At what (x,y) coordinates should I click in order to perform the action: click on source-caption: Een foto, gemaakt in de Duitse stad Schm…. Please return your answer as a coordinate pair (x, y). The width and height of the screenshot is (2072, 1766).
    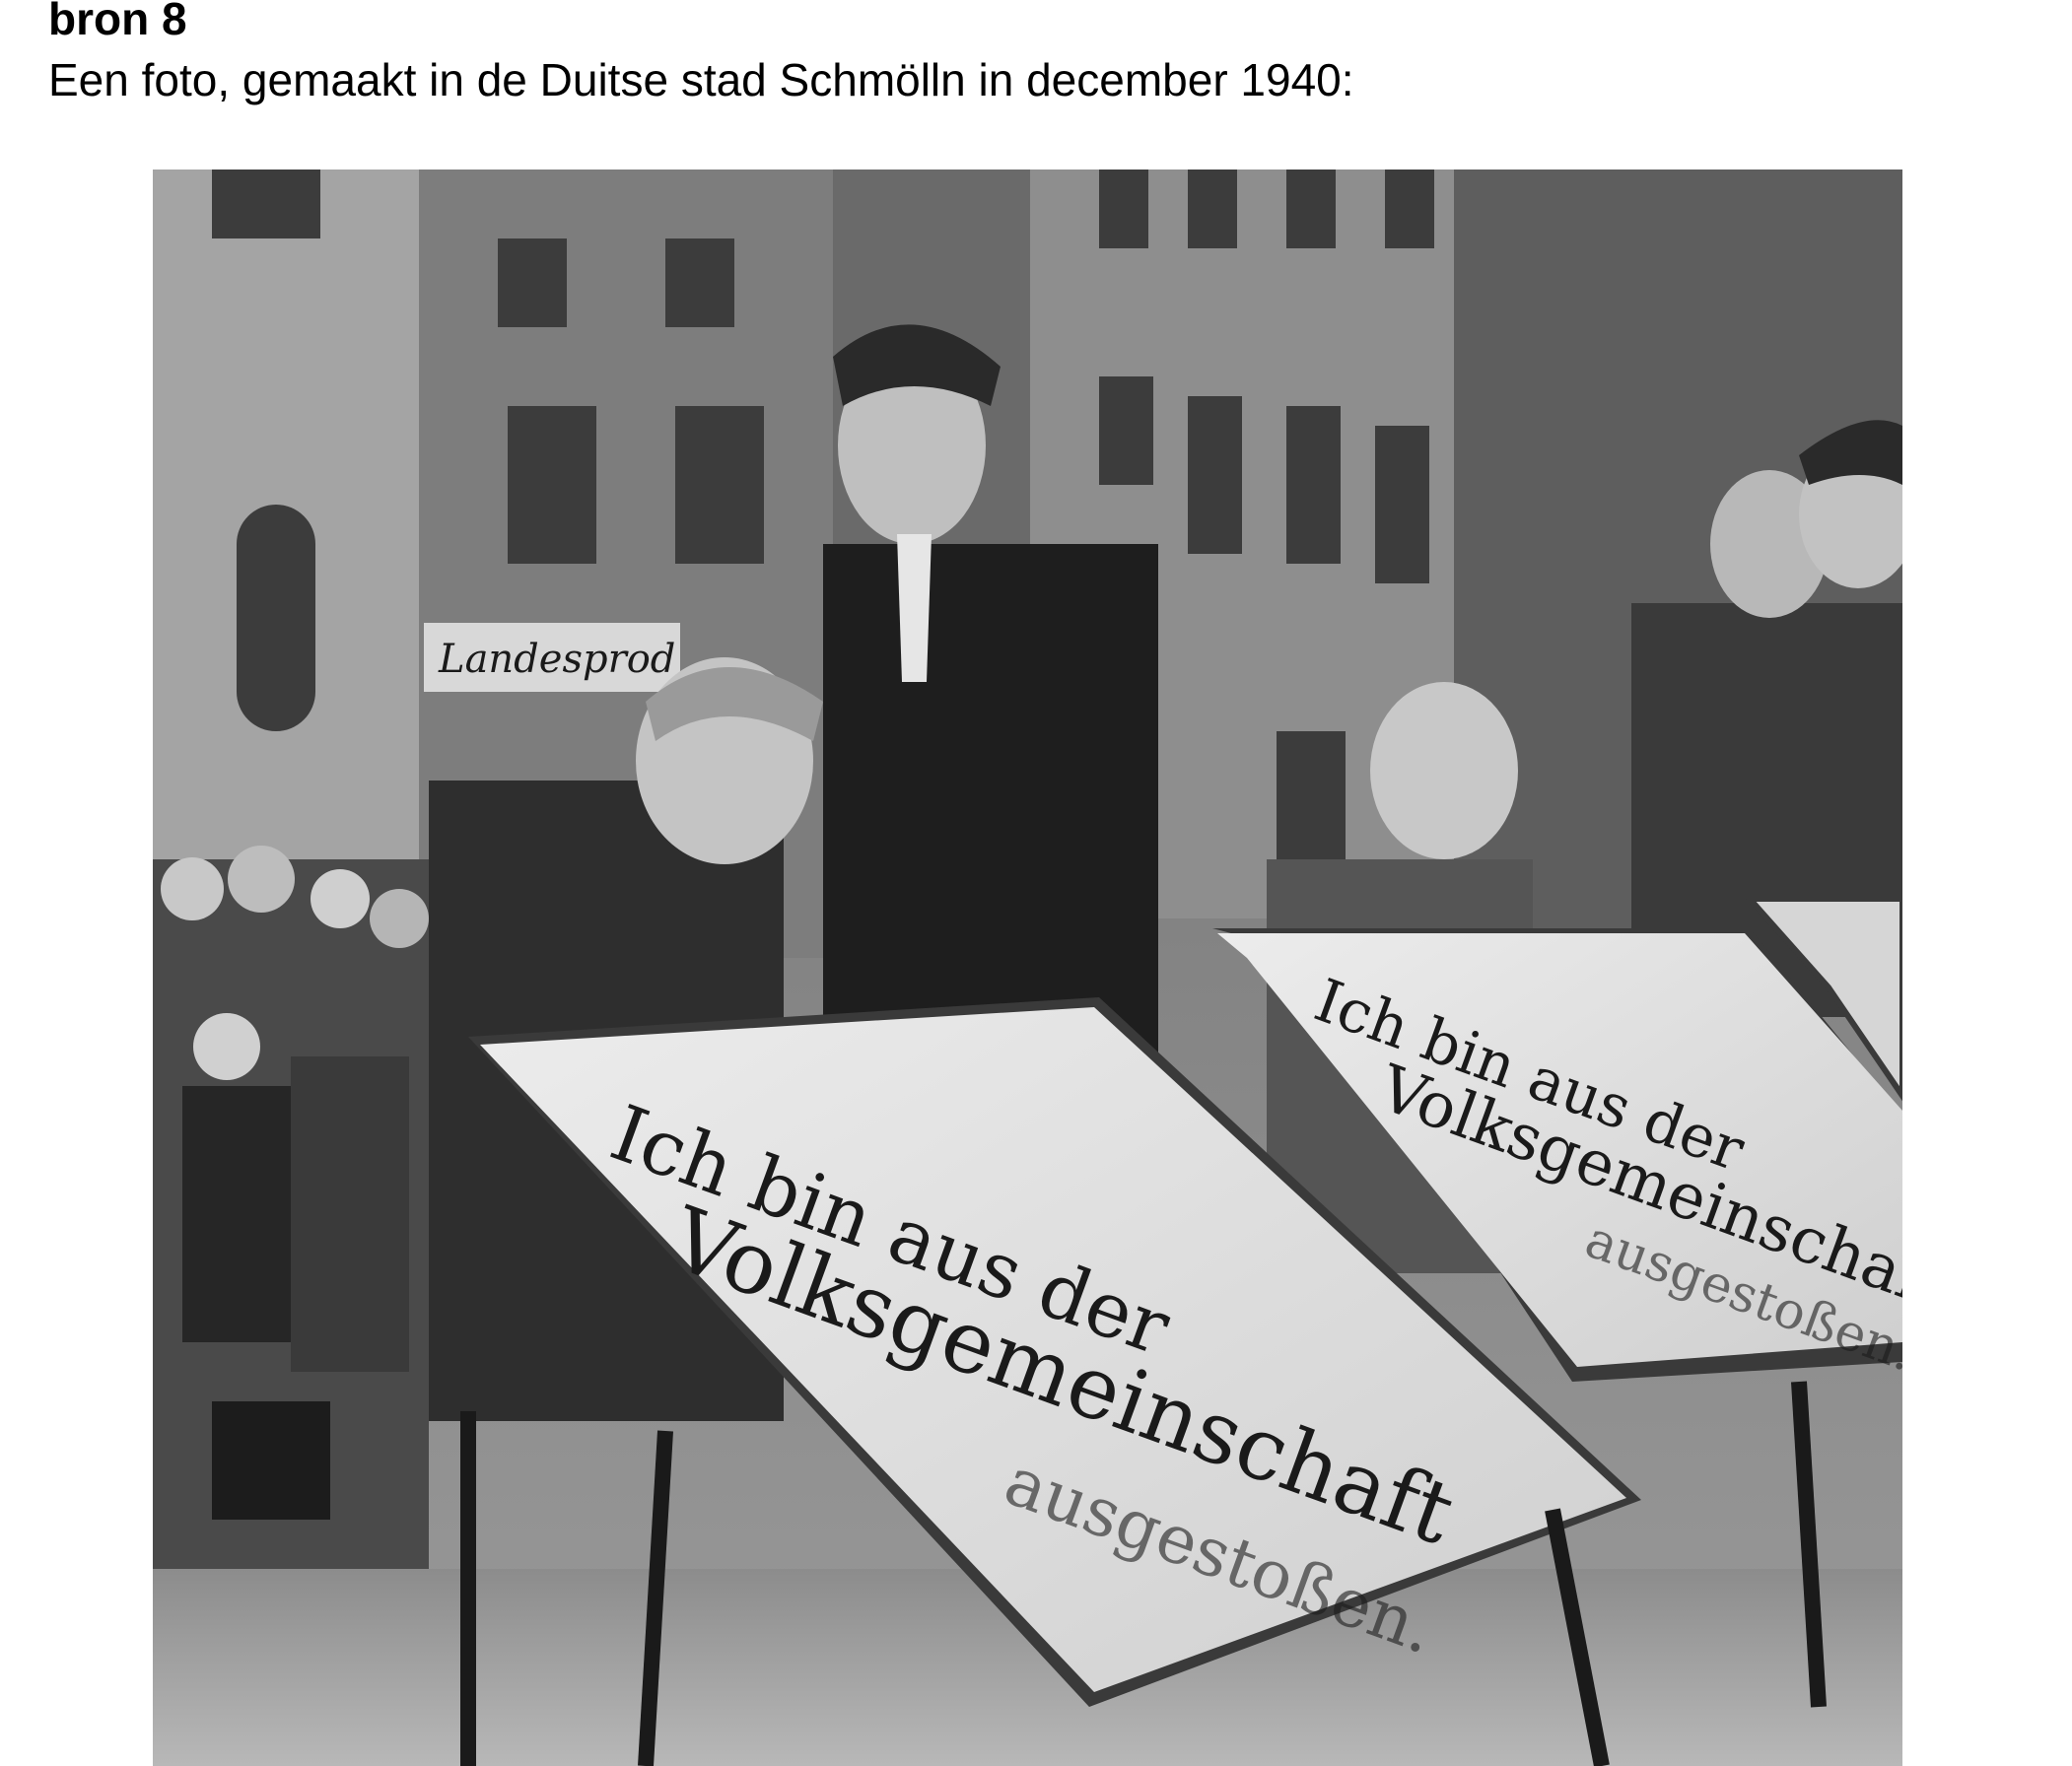
    Looking at the image, I should click on (701, 79).